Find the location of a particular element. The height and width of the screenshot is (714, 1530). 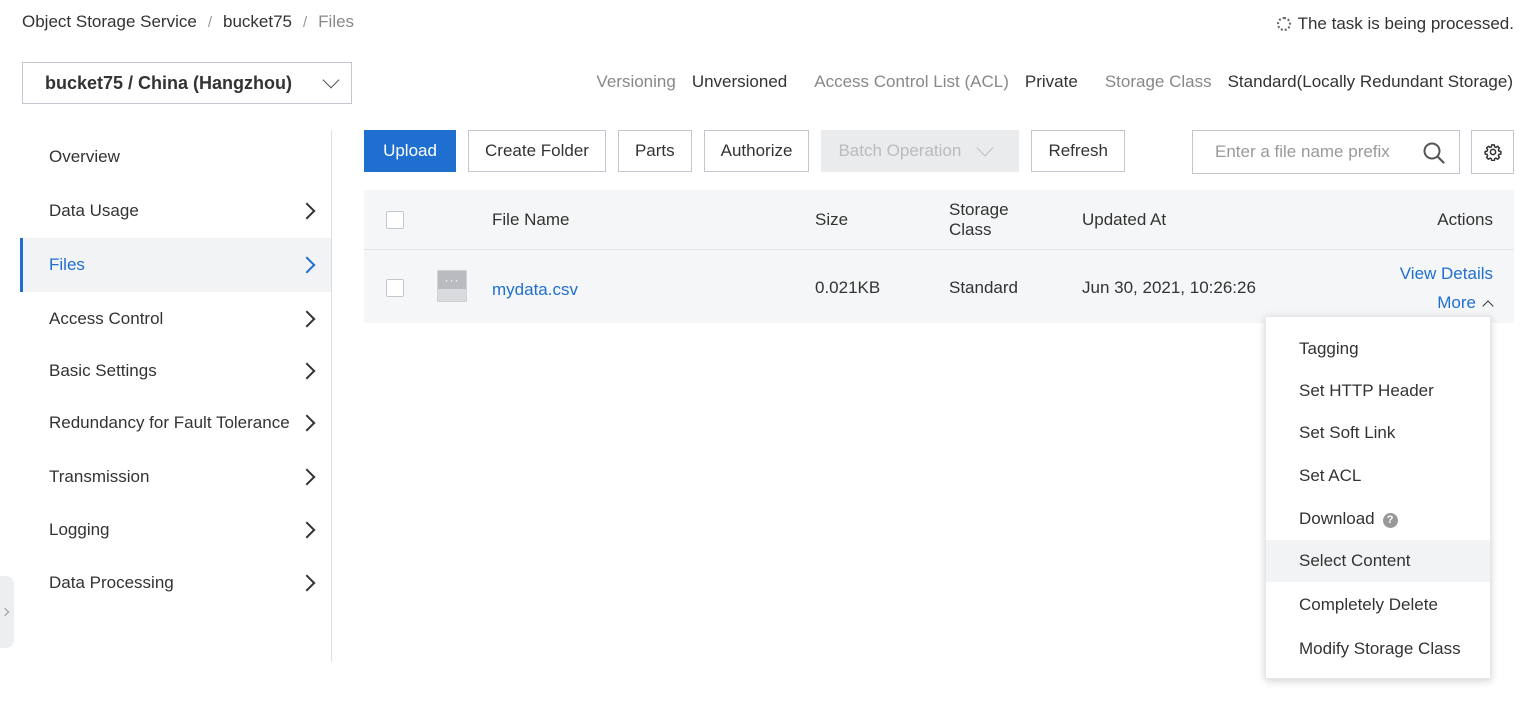

bucket-selector: bucket75 / China (Hangzhou) is located at coordinates (187, 83).